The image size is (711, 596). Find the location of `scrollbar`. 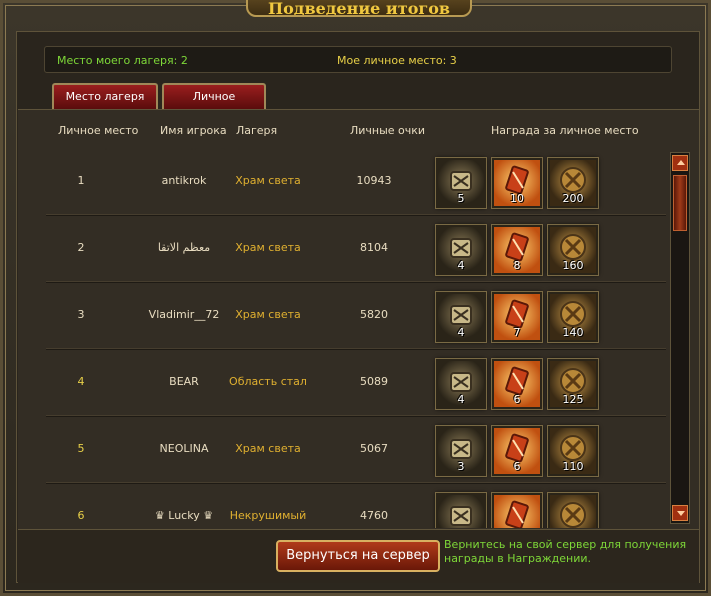

scrollbar is located at coordinates (680, 338).